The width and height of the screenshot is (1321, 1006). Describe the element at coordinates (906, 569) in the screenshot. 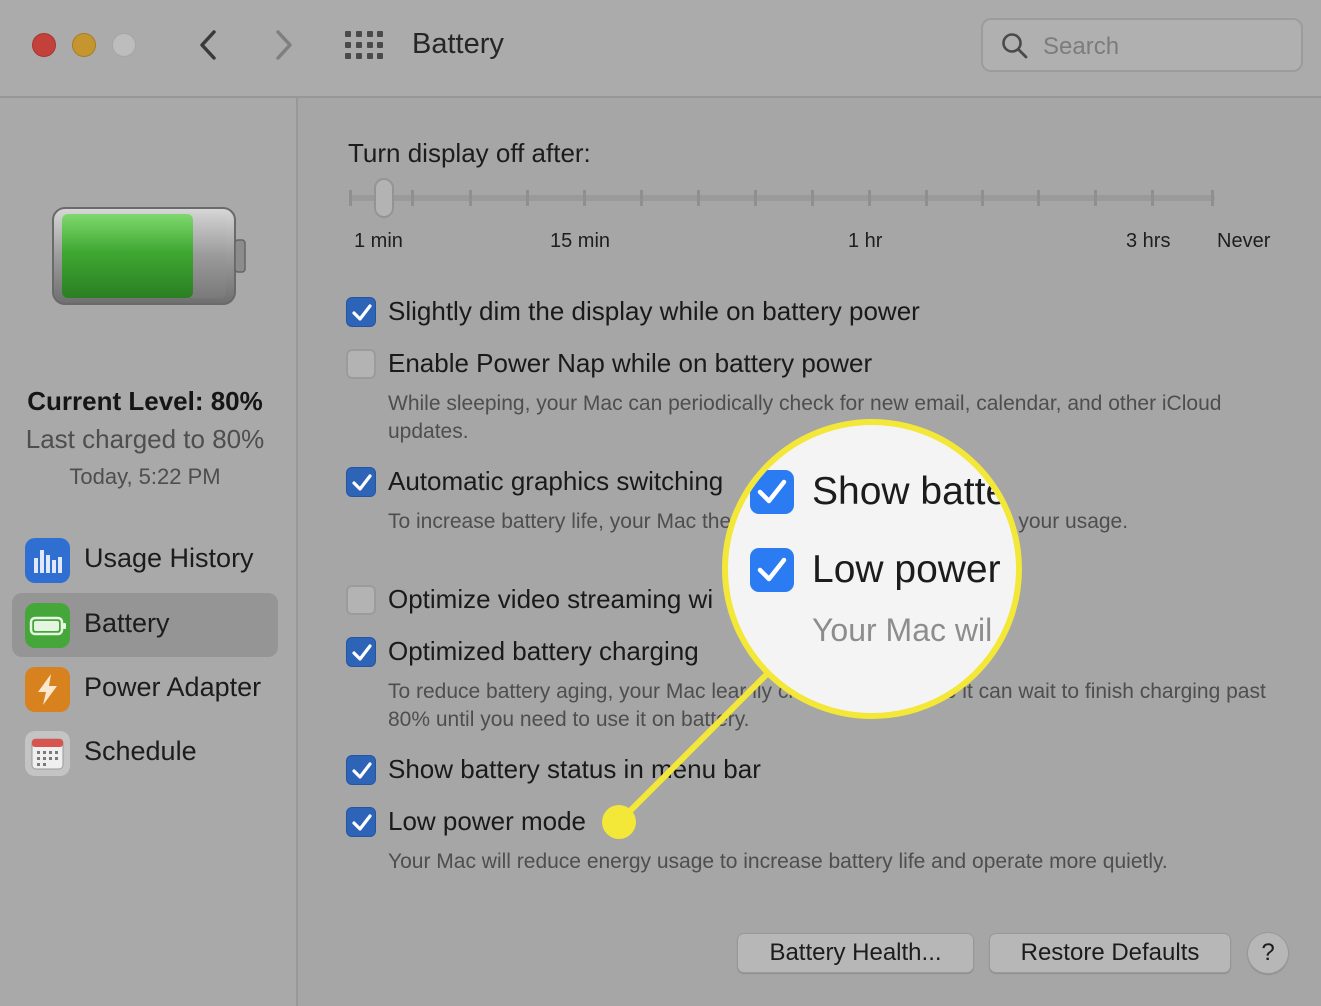

I see `magnified-text: Low power` at that location.